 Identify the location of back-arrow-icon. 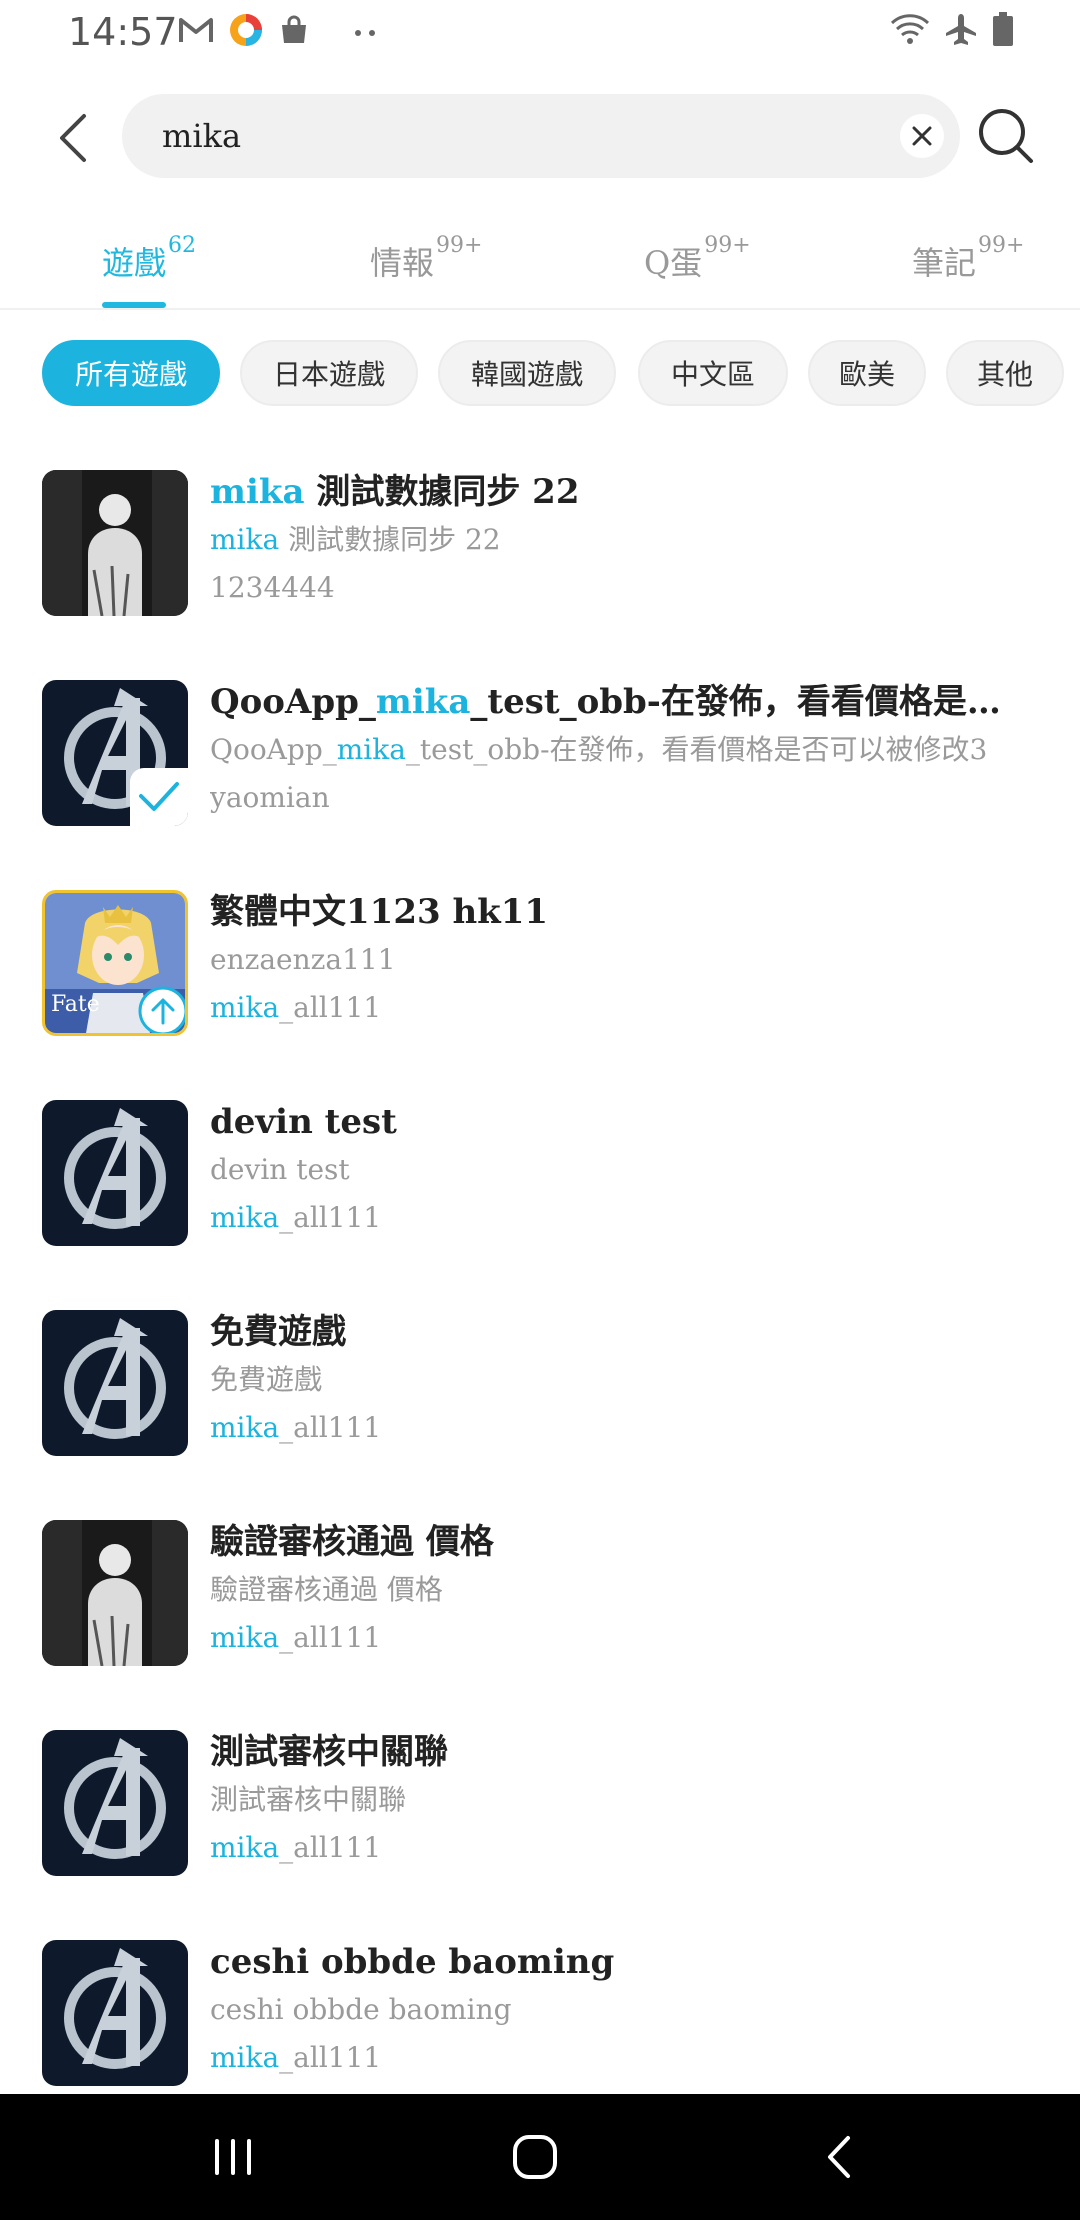
(839, 2157).